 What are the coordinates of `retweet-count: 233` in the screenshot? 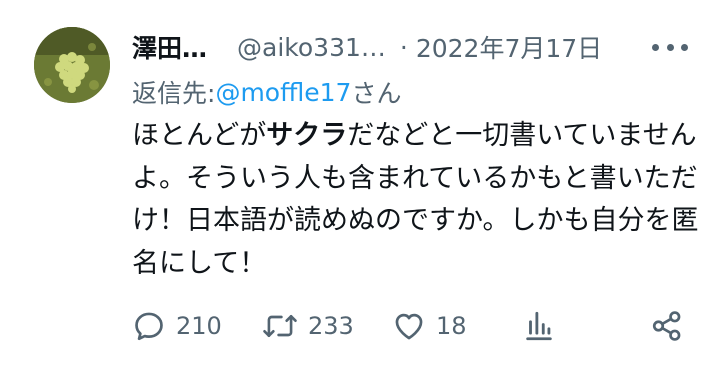 It's located at (331, 326).